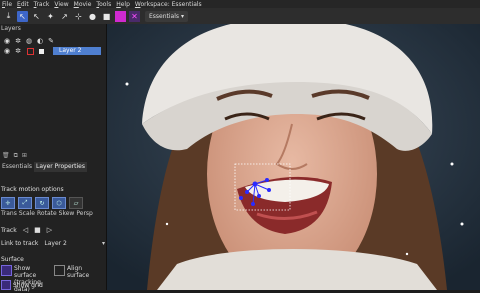 The width and height of the screenshot is (480, 293). Describe the element at coordinates (134, 16) in the screenshot. I see `mask-x-icon: ✕` at that location.